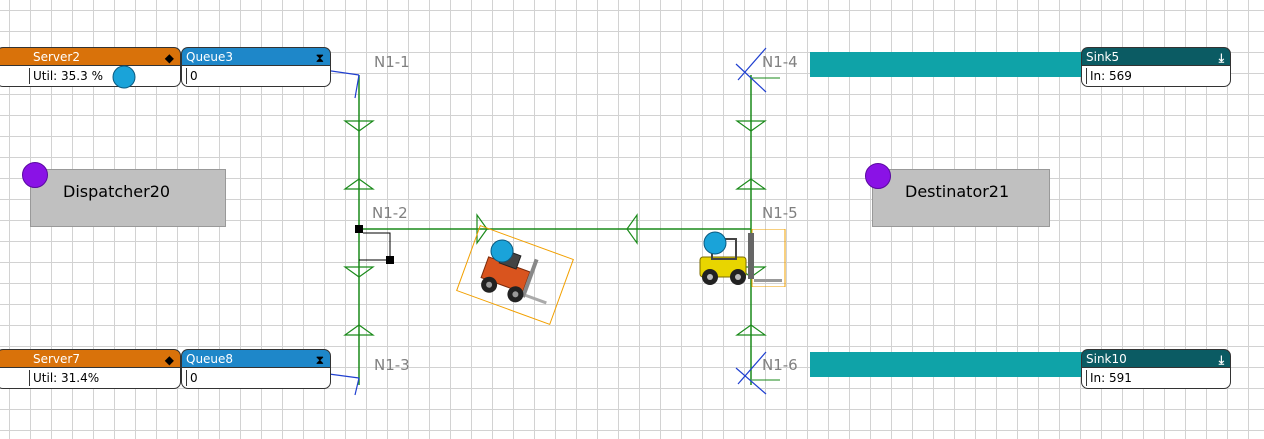 The image size is (1264, 439). Describe the element at coordinates (878, 176) in the screenshot. I see `destinator-port-icon` at that location.